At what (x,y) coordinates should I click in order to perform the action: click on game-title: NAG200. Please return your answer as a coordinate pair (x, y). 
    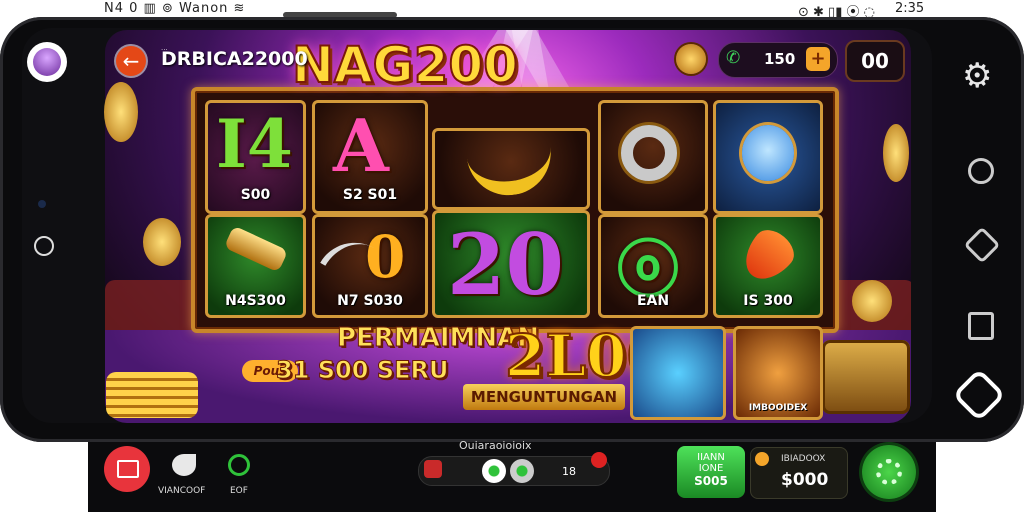
    Looking at the image, I should click on (405, 65).